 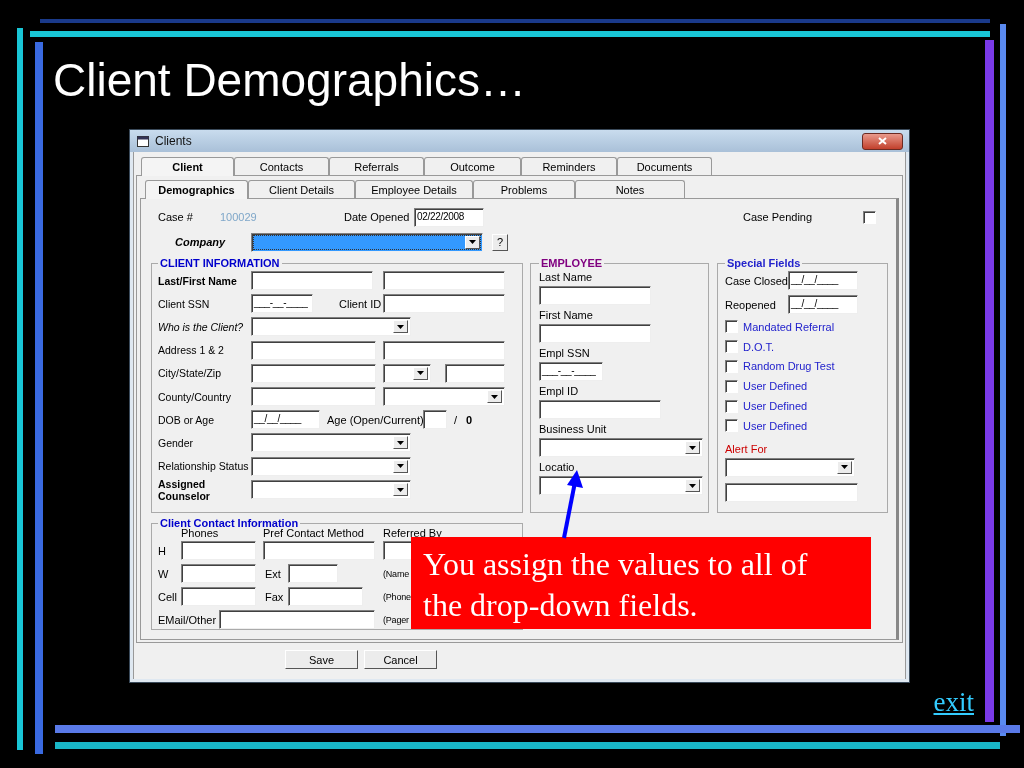 What do you see at coordinates (201, 242) in the screenshot?
I see `field-label: Company` at bounding box center [201, 242].